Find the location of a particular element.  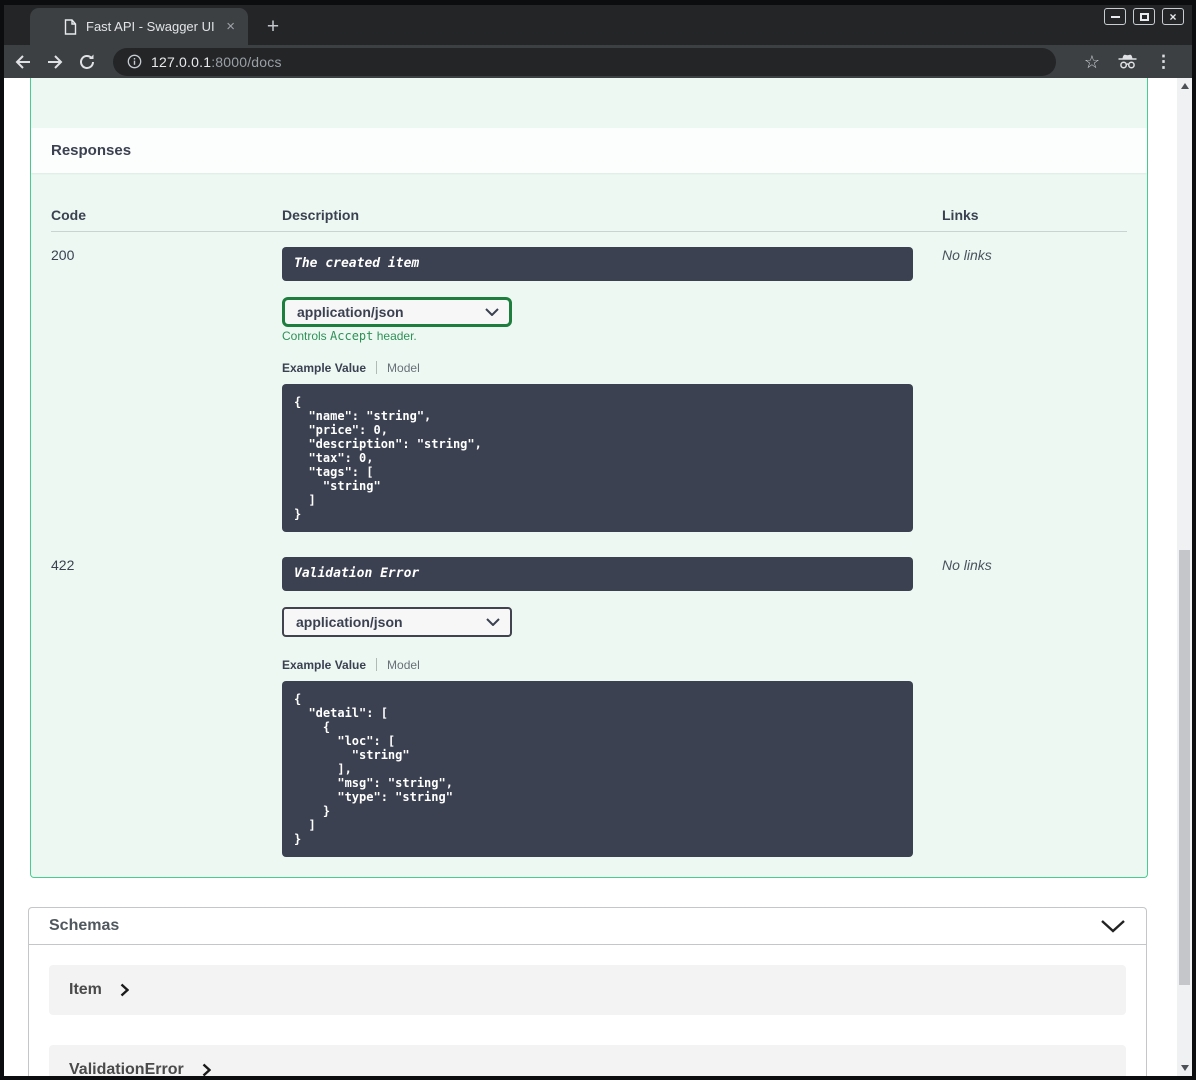

site-info-icon is located at coordinates (134, 61).